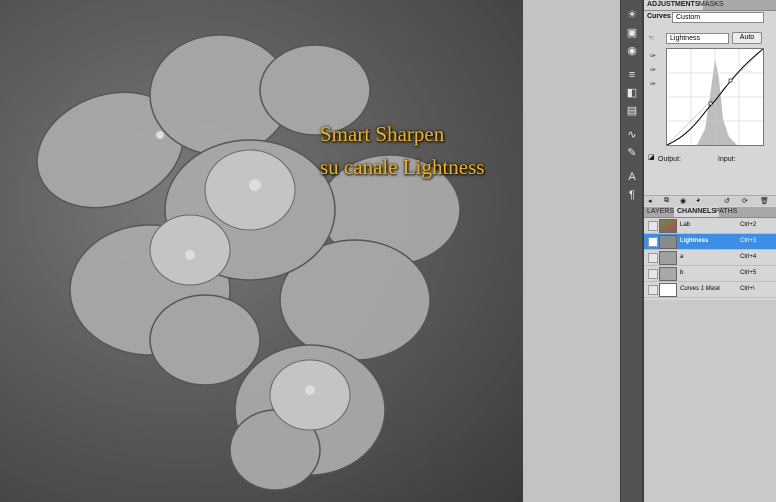 The width and height of the screenshot is (776, 502). I want to click on channel-shortcut: Ctrl+4, so click(748, 257).